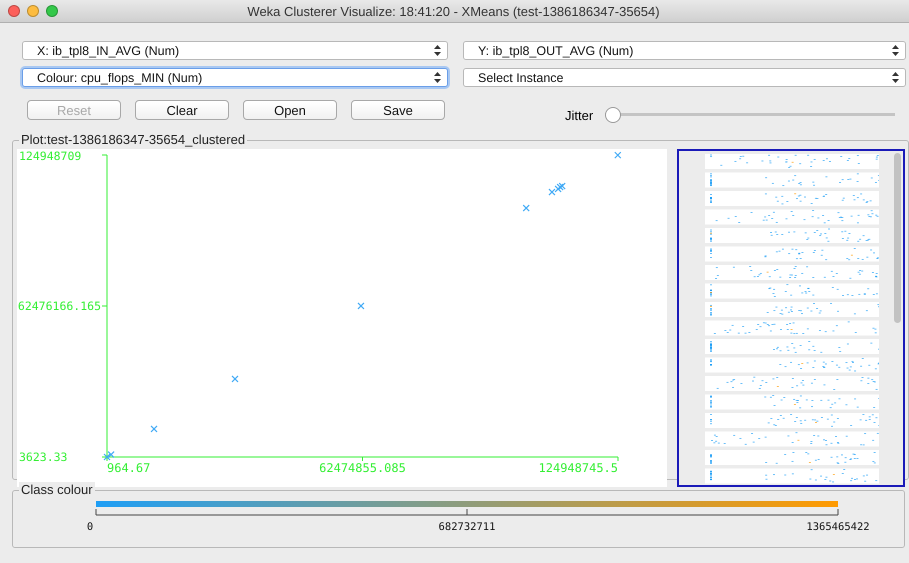 The height and width of the screenshot is (563, 909). Describe the element at coordinates (684, 77) in the screenshot. I see `dropdown: Select Instance` at that location.